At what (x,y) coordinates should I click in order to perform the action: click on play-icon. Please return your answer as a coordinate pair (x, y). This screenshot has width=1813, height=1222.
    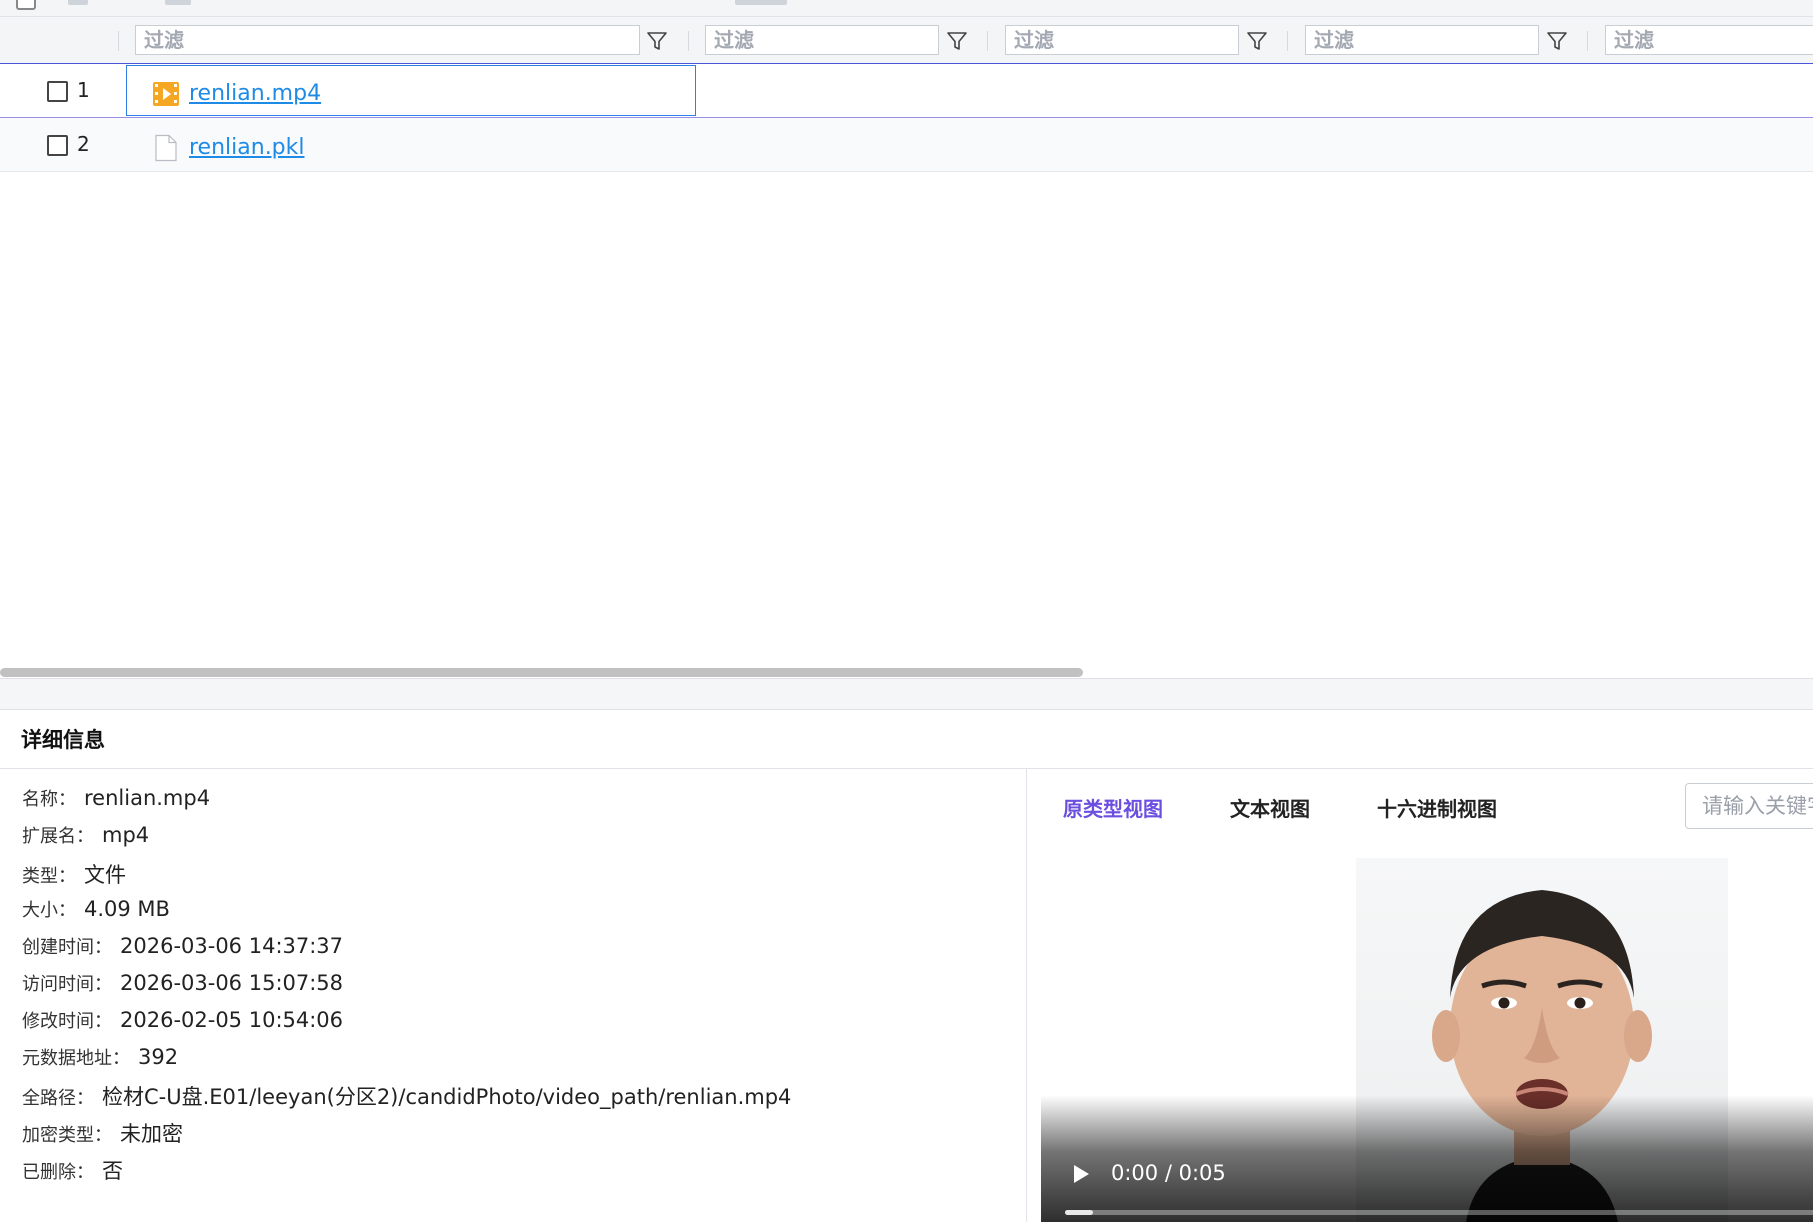
    Looking at the image, I should click on (1081, 1174).